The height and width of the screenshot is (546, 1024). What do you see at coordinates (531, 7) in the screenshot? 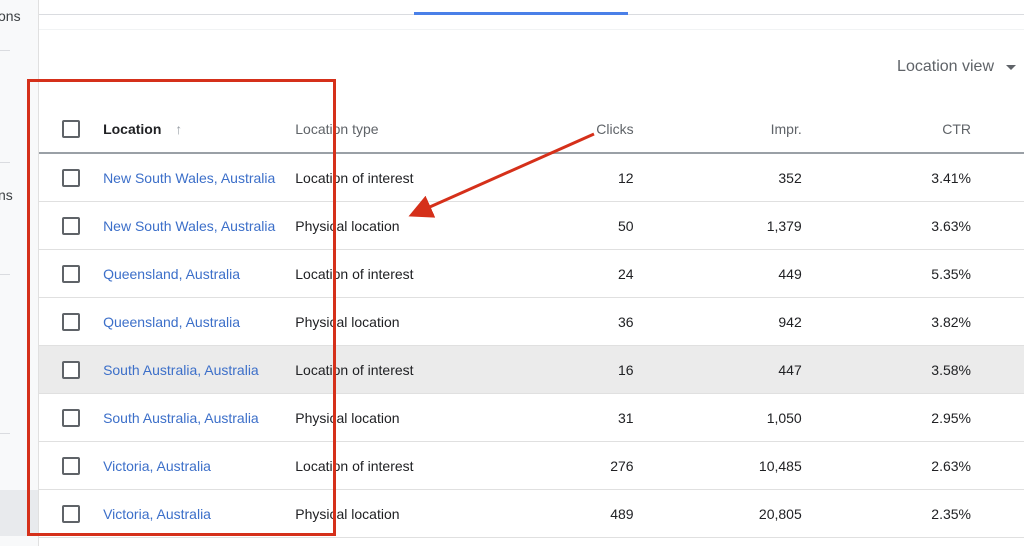
I see `tab-bar` at bounding box center [531, 7].